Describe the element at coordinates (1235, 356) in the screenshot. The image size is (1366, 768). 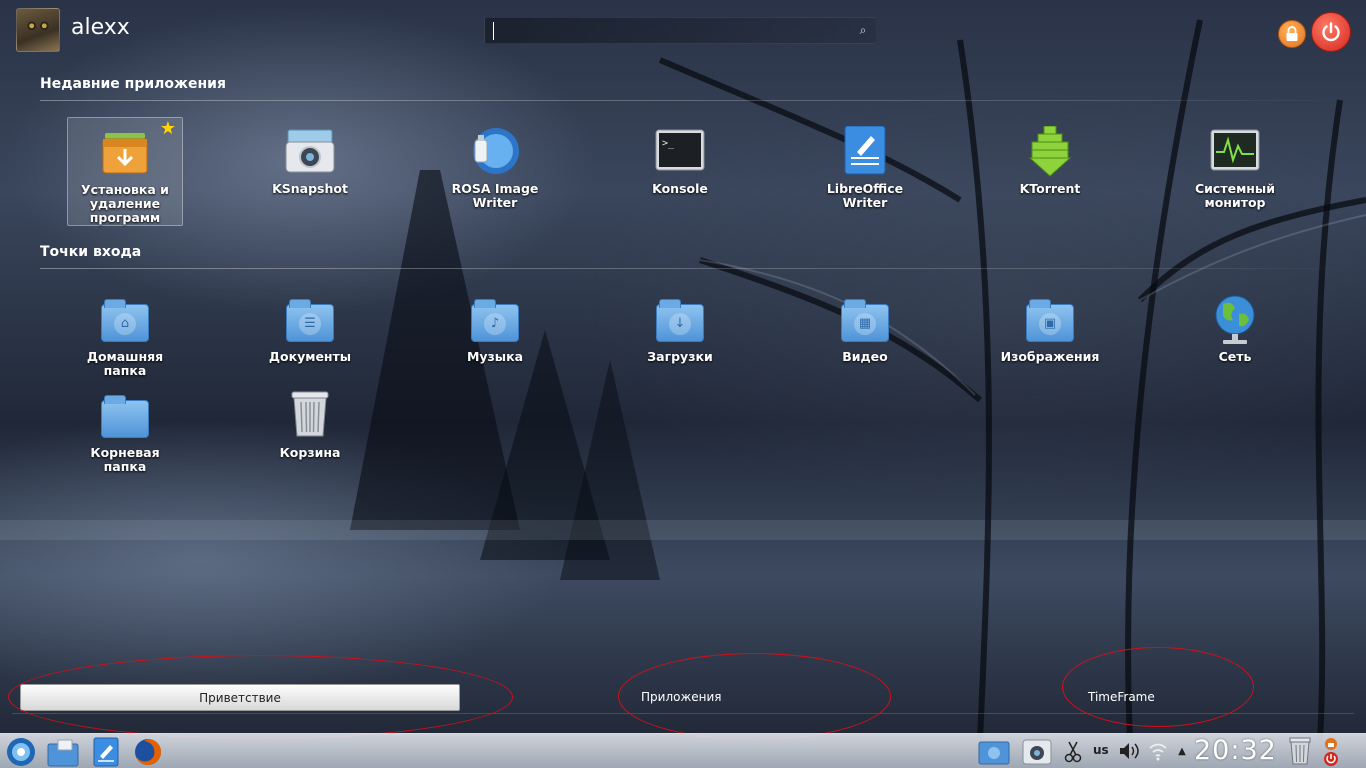
I see `place-label: Сеть` at that location.